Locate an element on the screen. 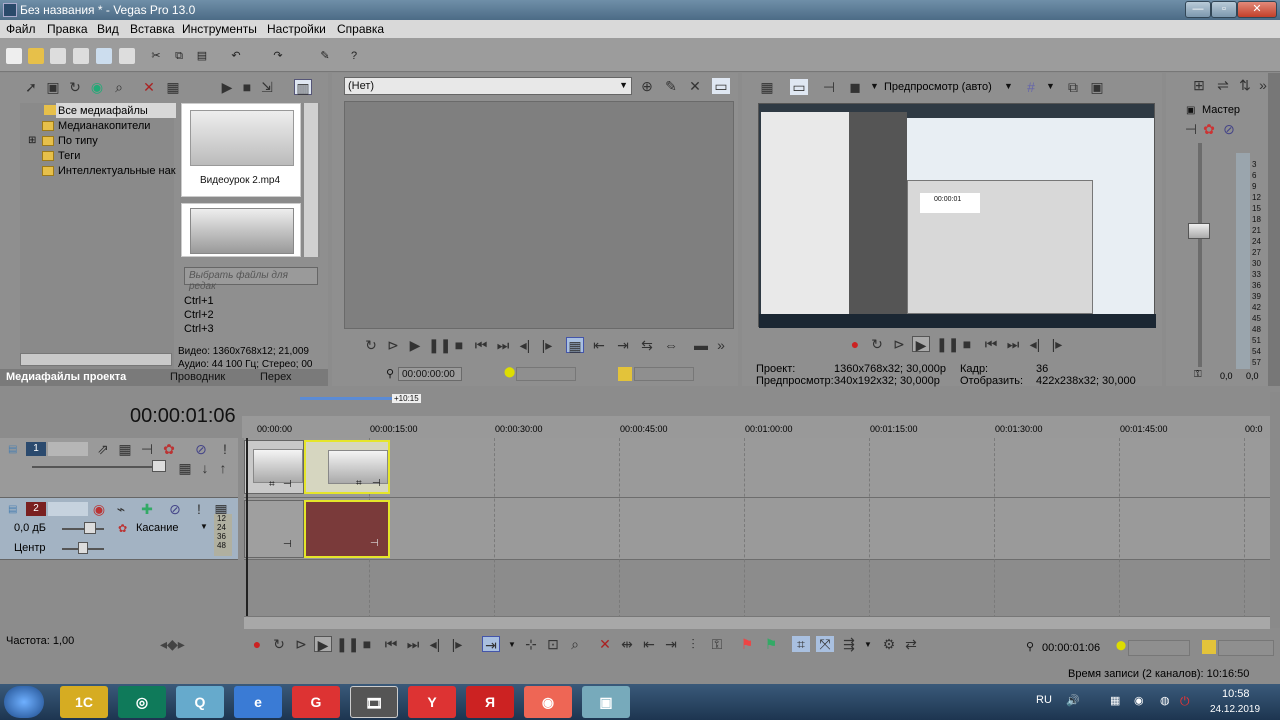 The width and height of the screenshot is (1280, 720). menu-view: Вид is located at coordinates (108, 29).